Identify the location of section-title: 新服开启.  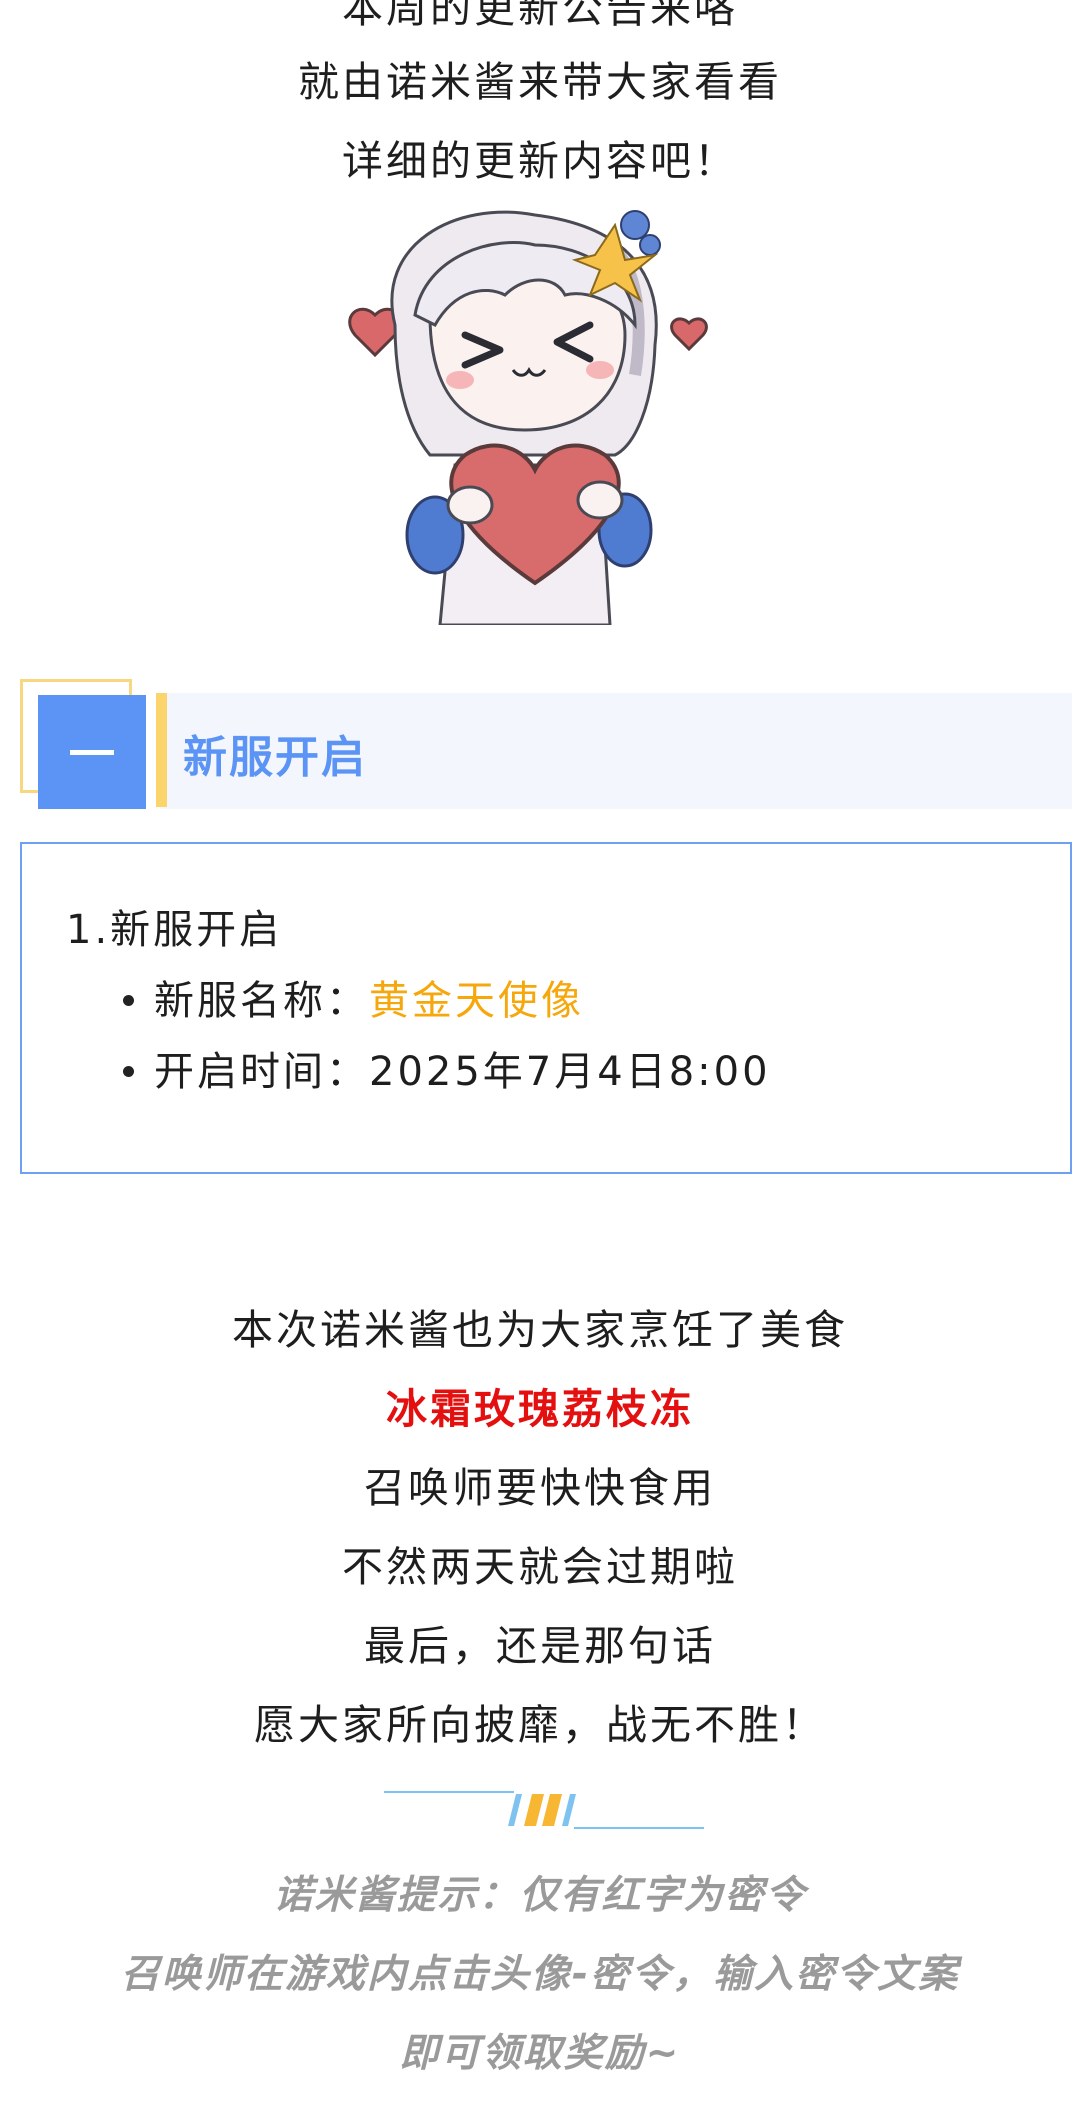
(275, 757).